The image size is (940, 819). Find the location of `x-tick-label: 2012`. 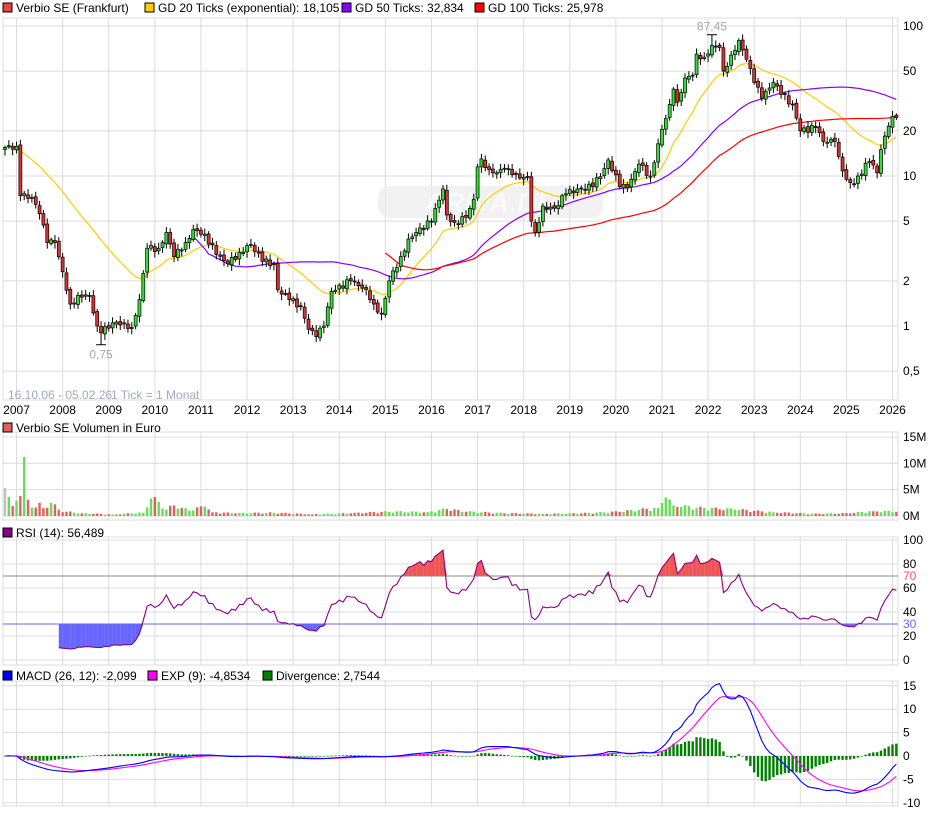

x-tick-label: 2012 is located at coordinates (247, 410).